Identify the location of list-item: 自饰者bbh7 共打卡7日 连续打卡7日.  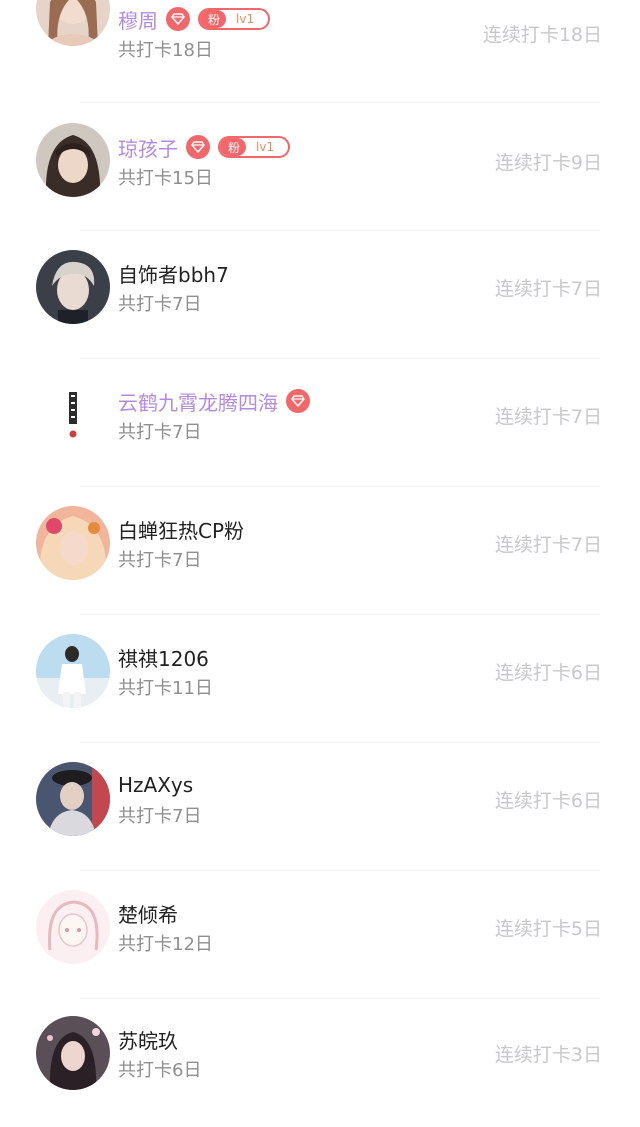
(320, 295).